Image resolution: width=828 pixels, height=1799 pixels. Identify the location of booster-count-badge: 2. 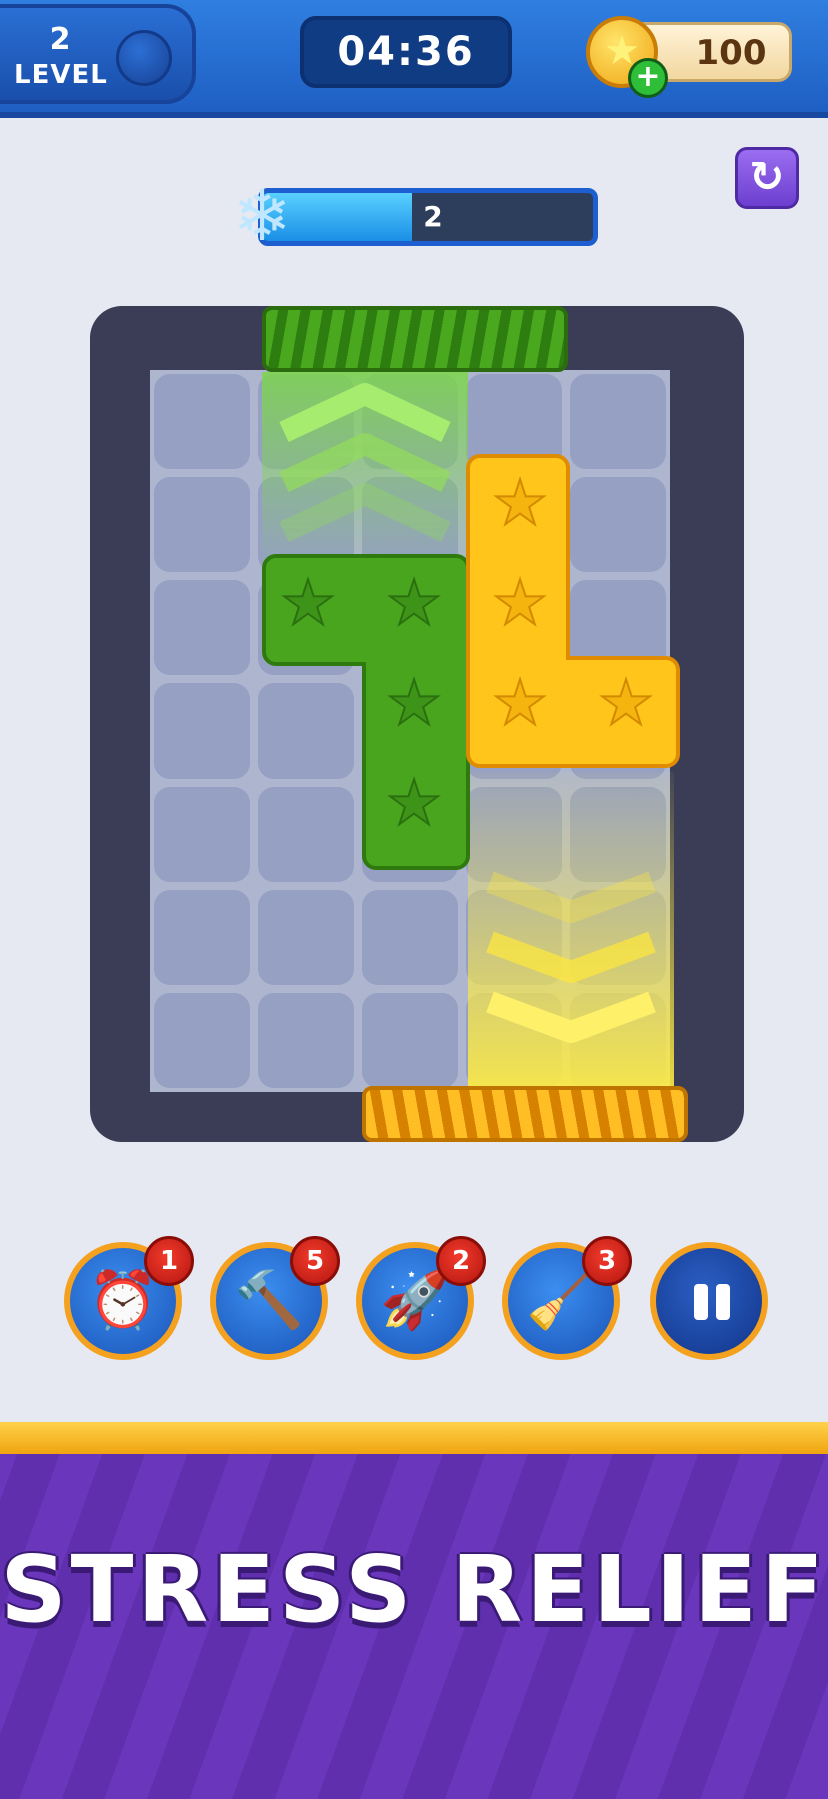
(461, 1261).